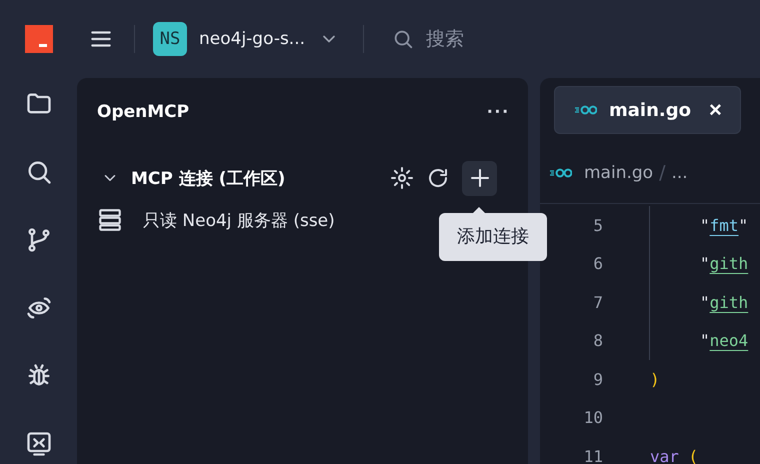 The width and height of the screenshot is (760, 464). I want to click on line-number: 11, so click(592, 455).